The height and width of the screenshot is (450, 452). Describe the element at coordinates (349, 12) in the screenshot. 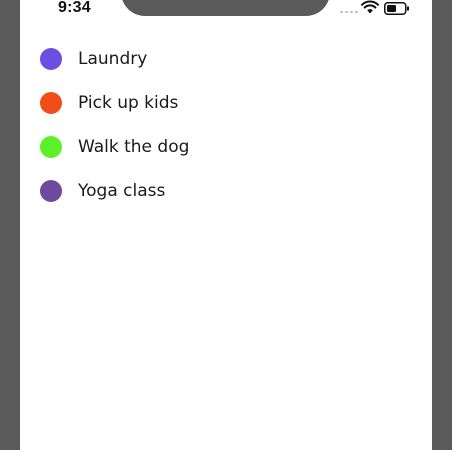

I see `cellular-signal-icon` at that location.